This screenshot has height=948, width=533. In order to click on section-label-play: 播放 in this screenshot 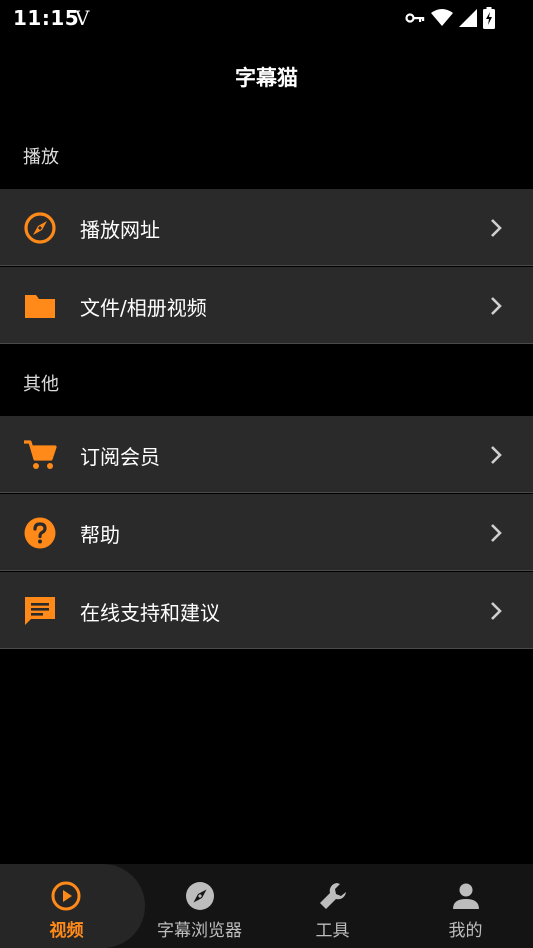, I will do `click(41, 157)`.